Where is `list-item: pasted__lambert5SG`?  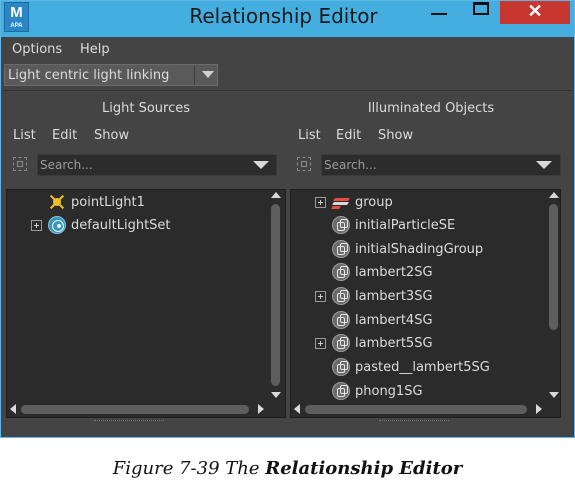 list-item: pasted__lambert5SG is located at coordinates (417, 368).